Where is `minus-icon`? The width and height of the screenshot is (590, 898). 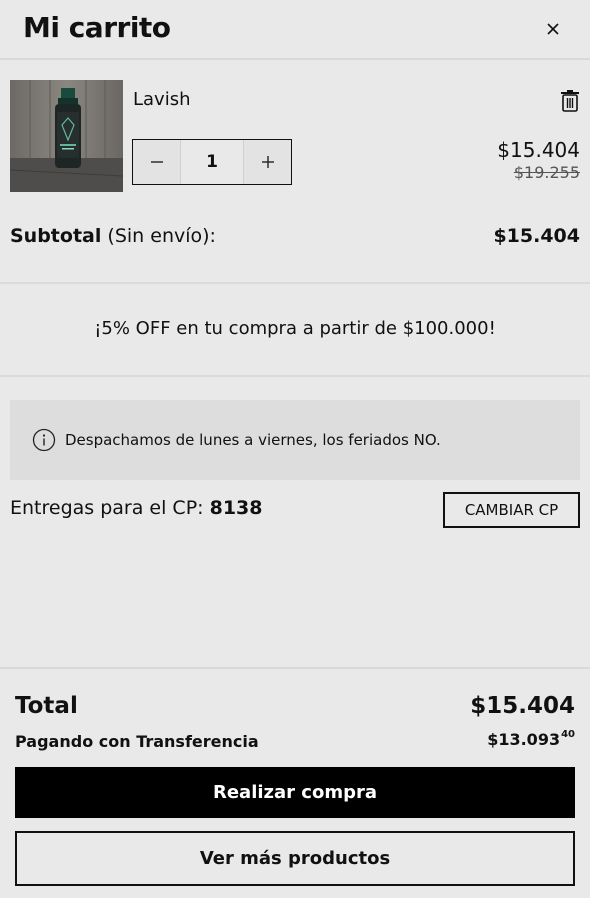
minus-icon is located at coordinates (156, 162).